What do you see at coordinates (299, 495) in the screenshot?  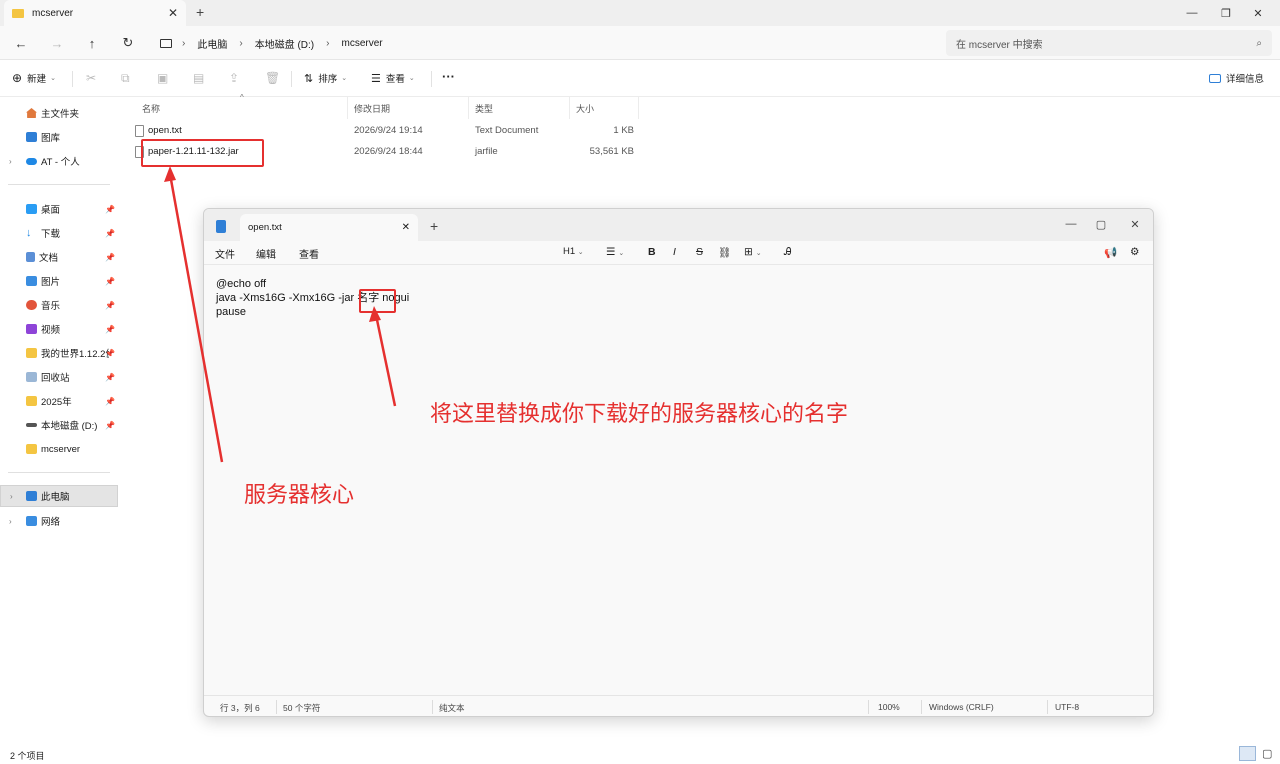 I see `server-core-annotation: 服务器核心` at bounding box center [299, 495].